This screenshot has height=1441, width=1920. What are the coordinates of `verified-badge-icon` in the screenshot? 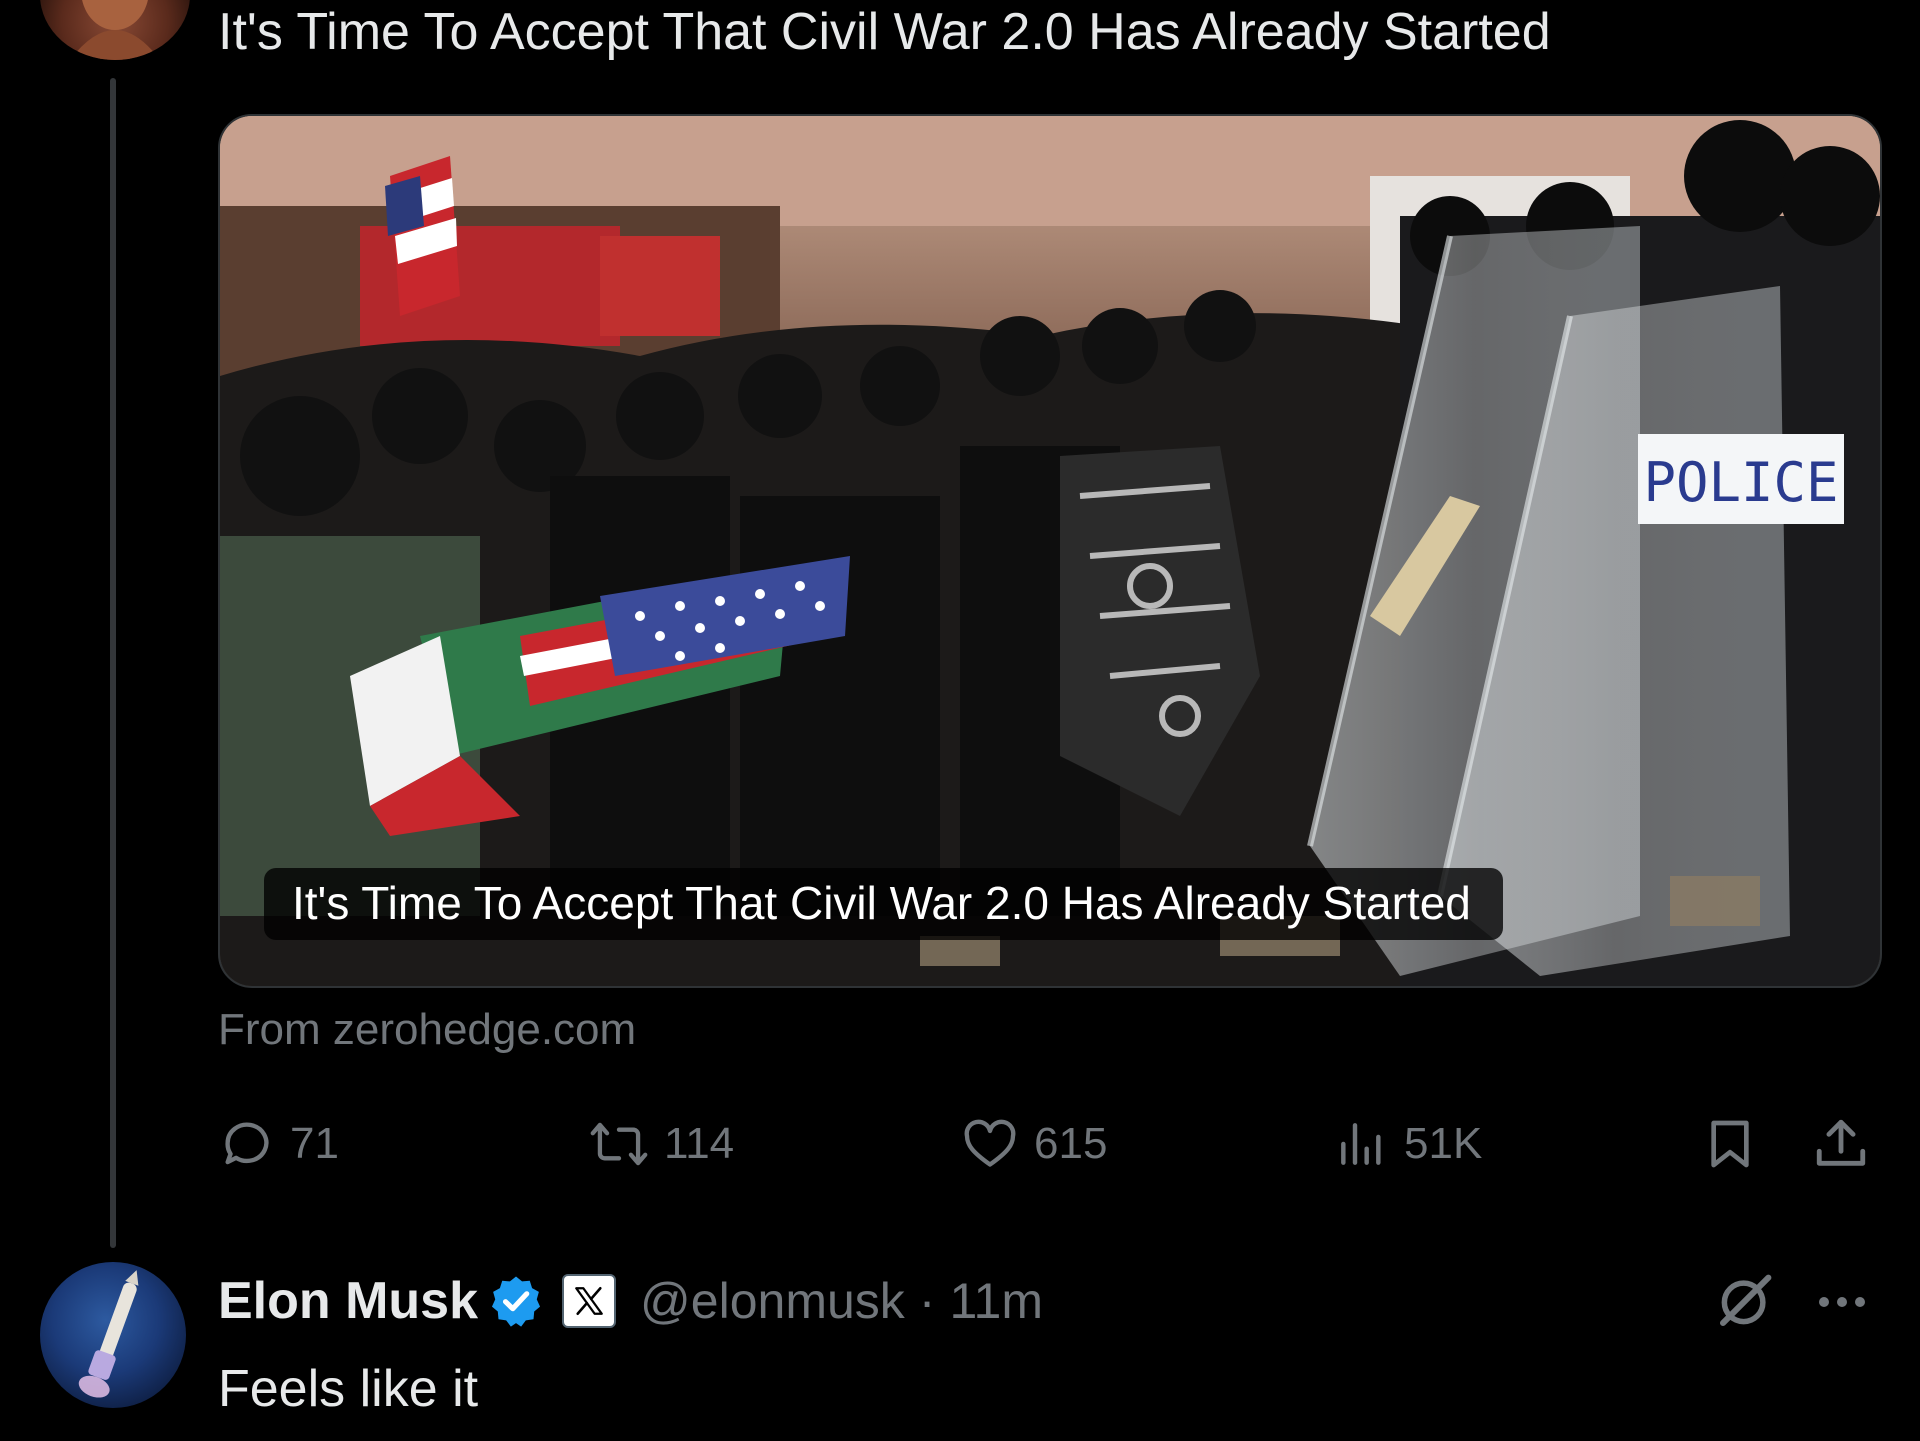 It's located at (516, 1301).